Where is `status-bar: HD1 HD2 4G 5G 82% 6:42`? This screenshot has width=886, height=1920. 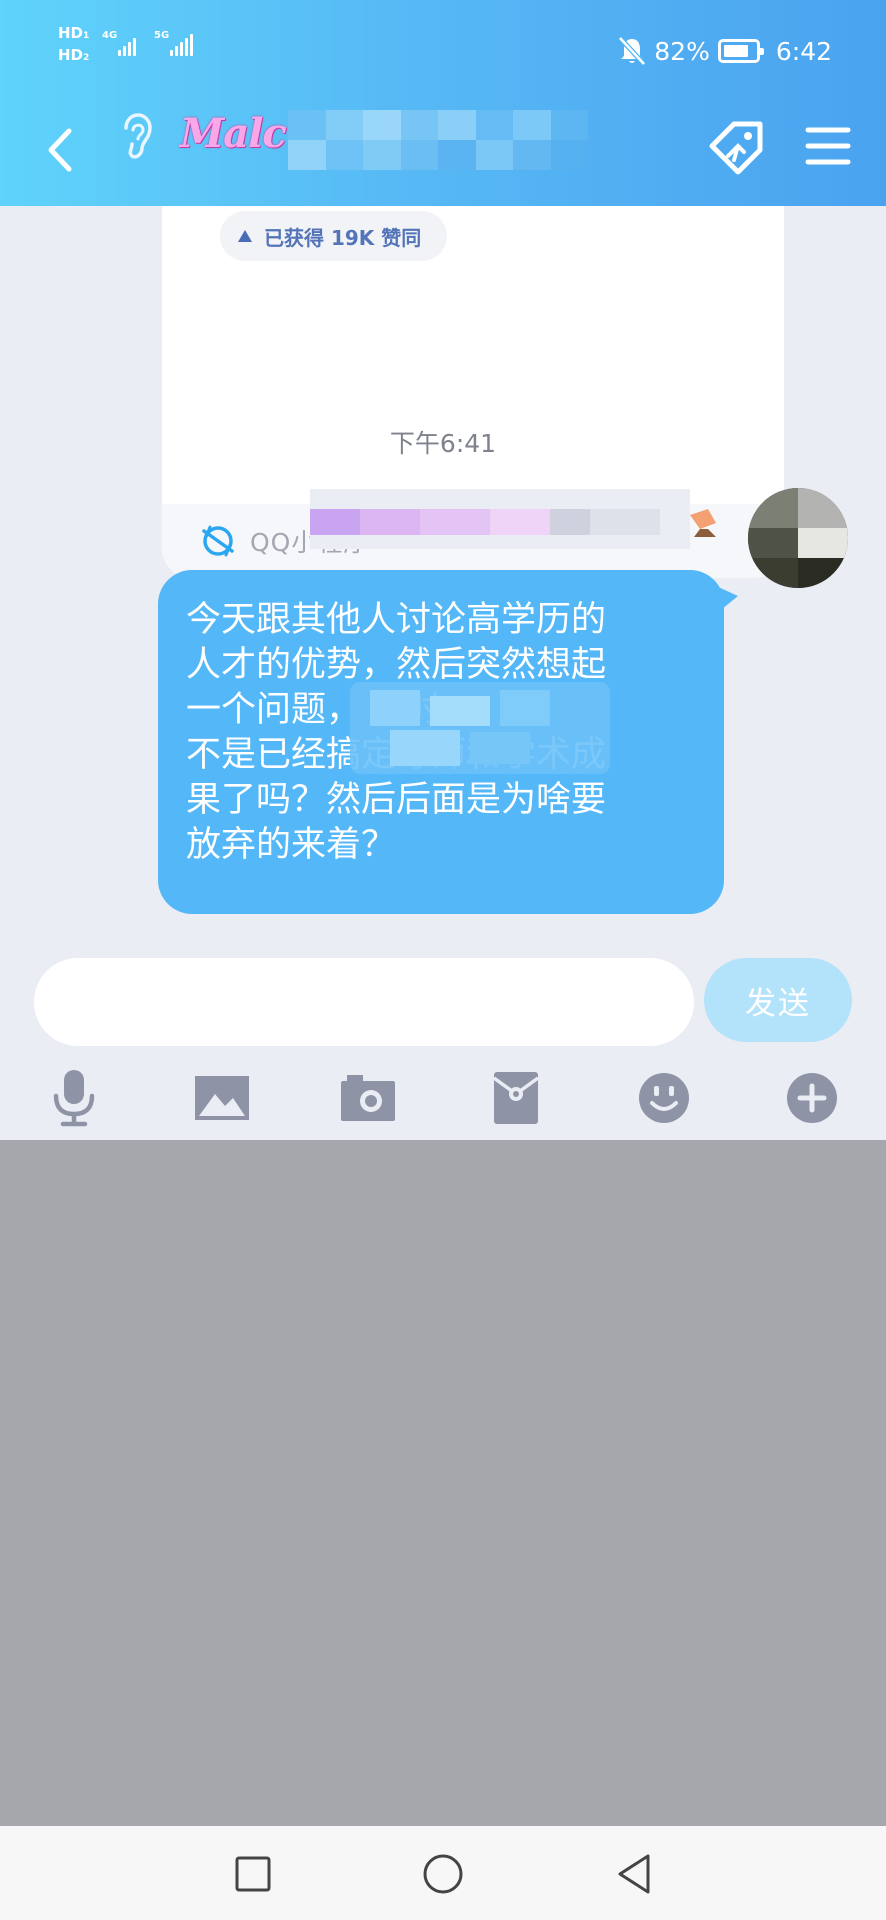 status-bar: HD1 HD2 4G 5G 82% 6:42 is located at coordinates (443, 50).